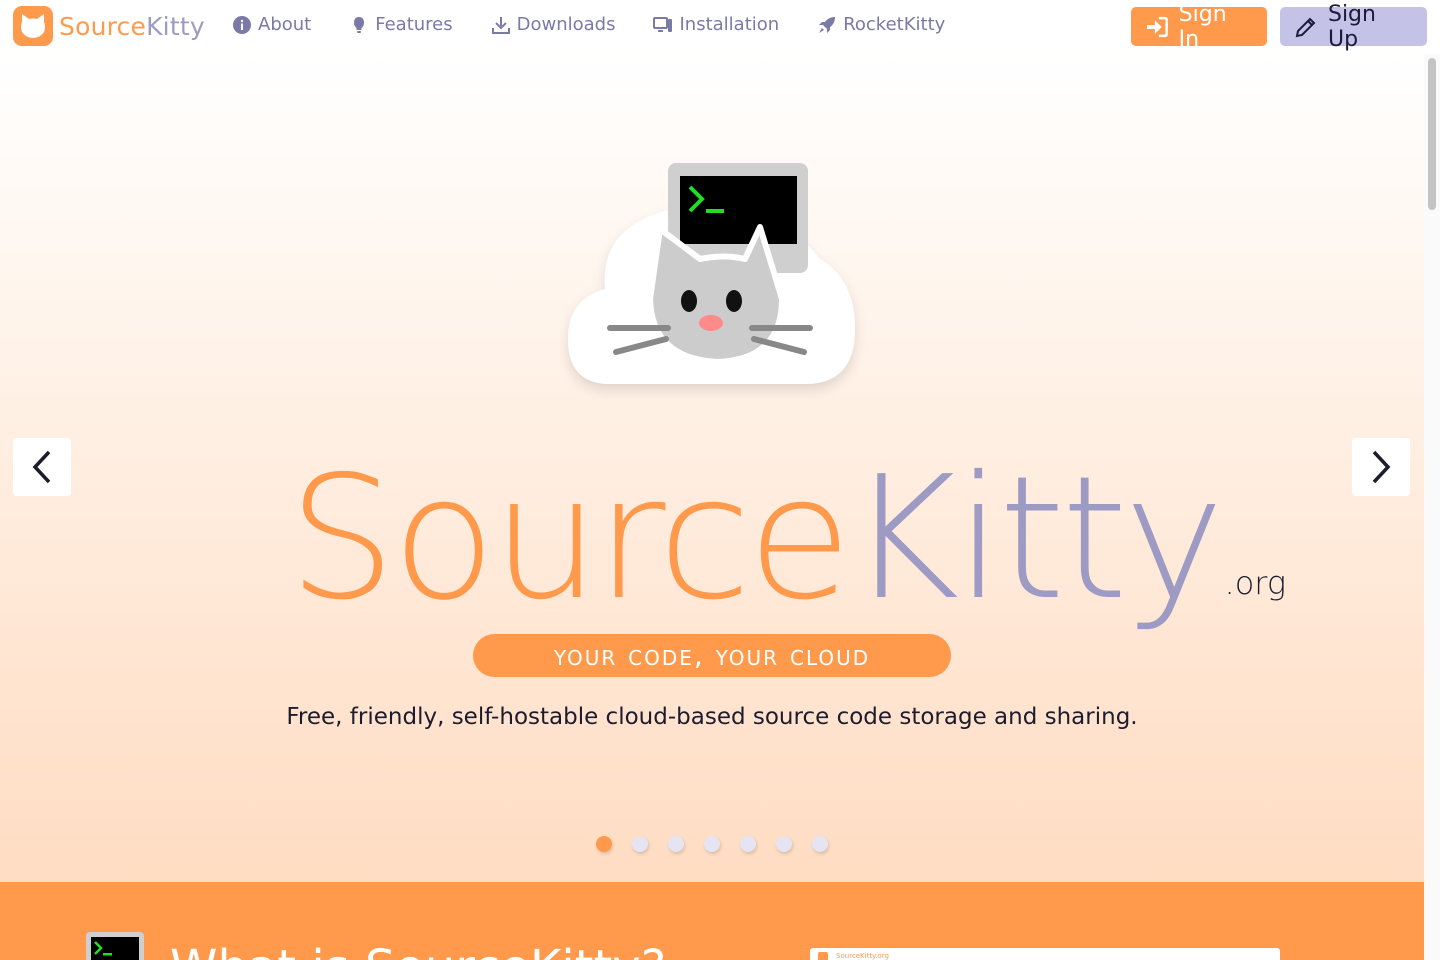 Image resolution: width=1440 pixels, height=960 pixels. I want to click on carousel-indicators, so click(712, 844).